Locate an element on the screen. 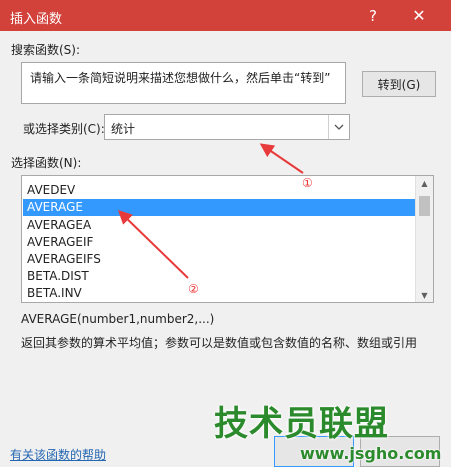  annotation-marker-1: ① is located at coordinates (307, 183).